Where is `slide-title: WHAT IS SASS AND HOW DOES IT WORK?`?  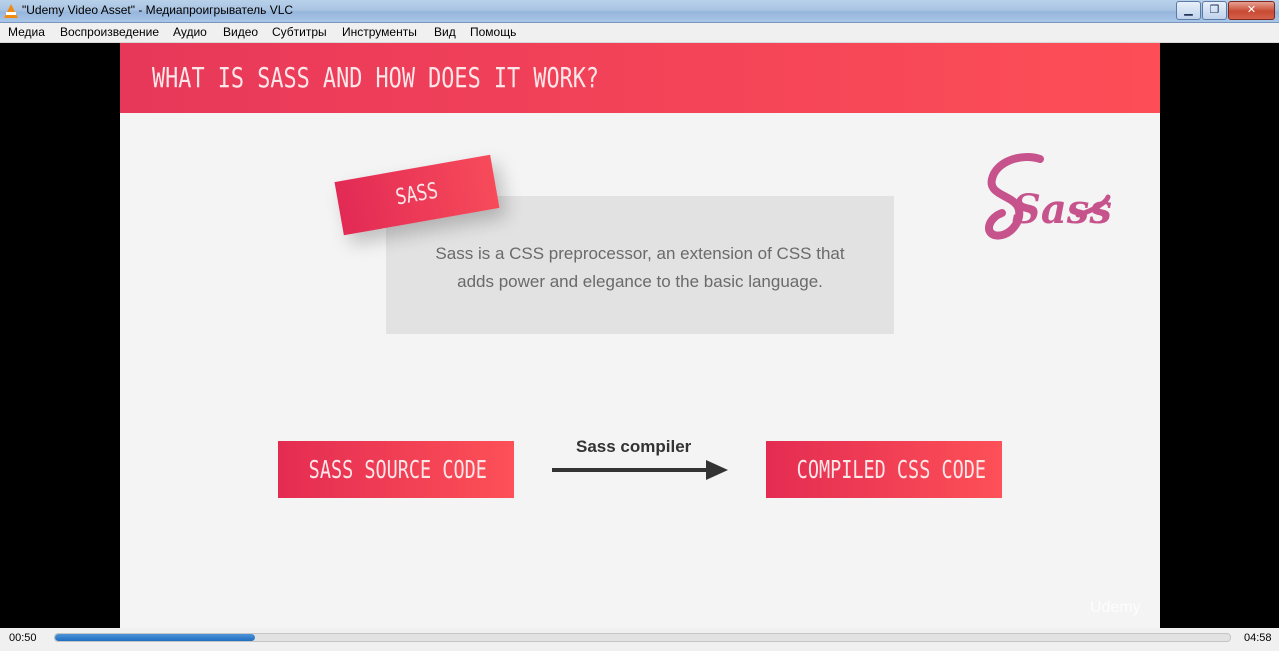
slide-title: WHAT IS SASS AND HOW DOES IT WORK? is located at coordinates (376, 77).